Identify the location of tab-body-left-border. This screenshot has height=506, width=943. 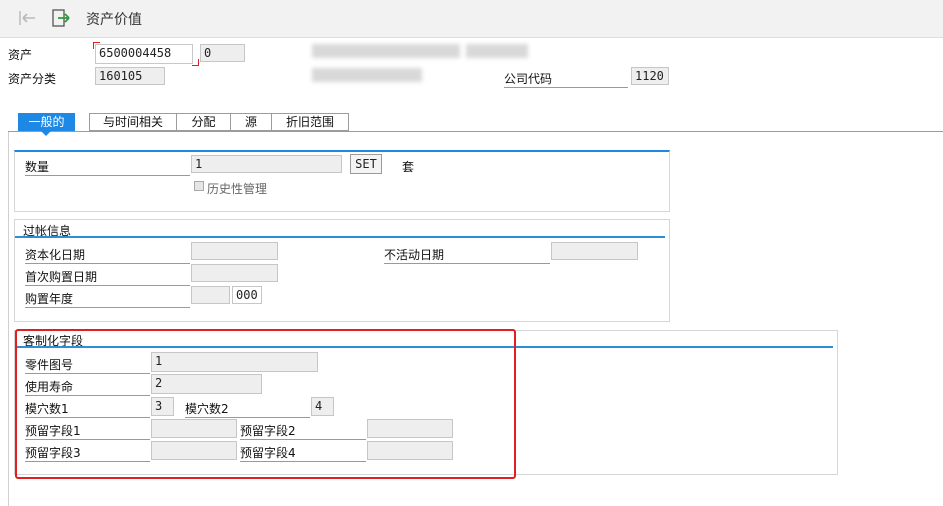
(8, 319).